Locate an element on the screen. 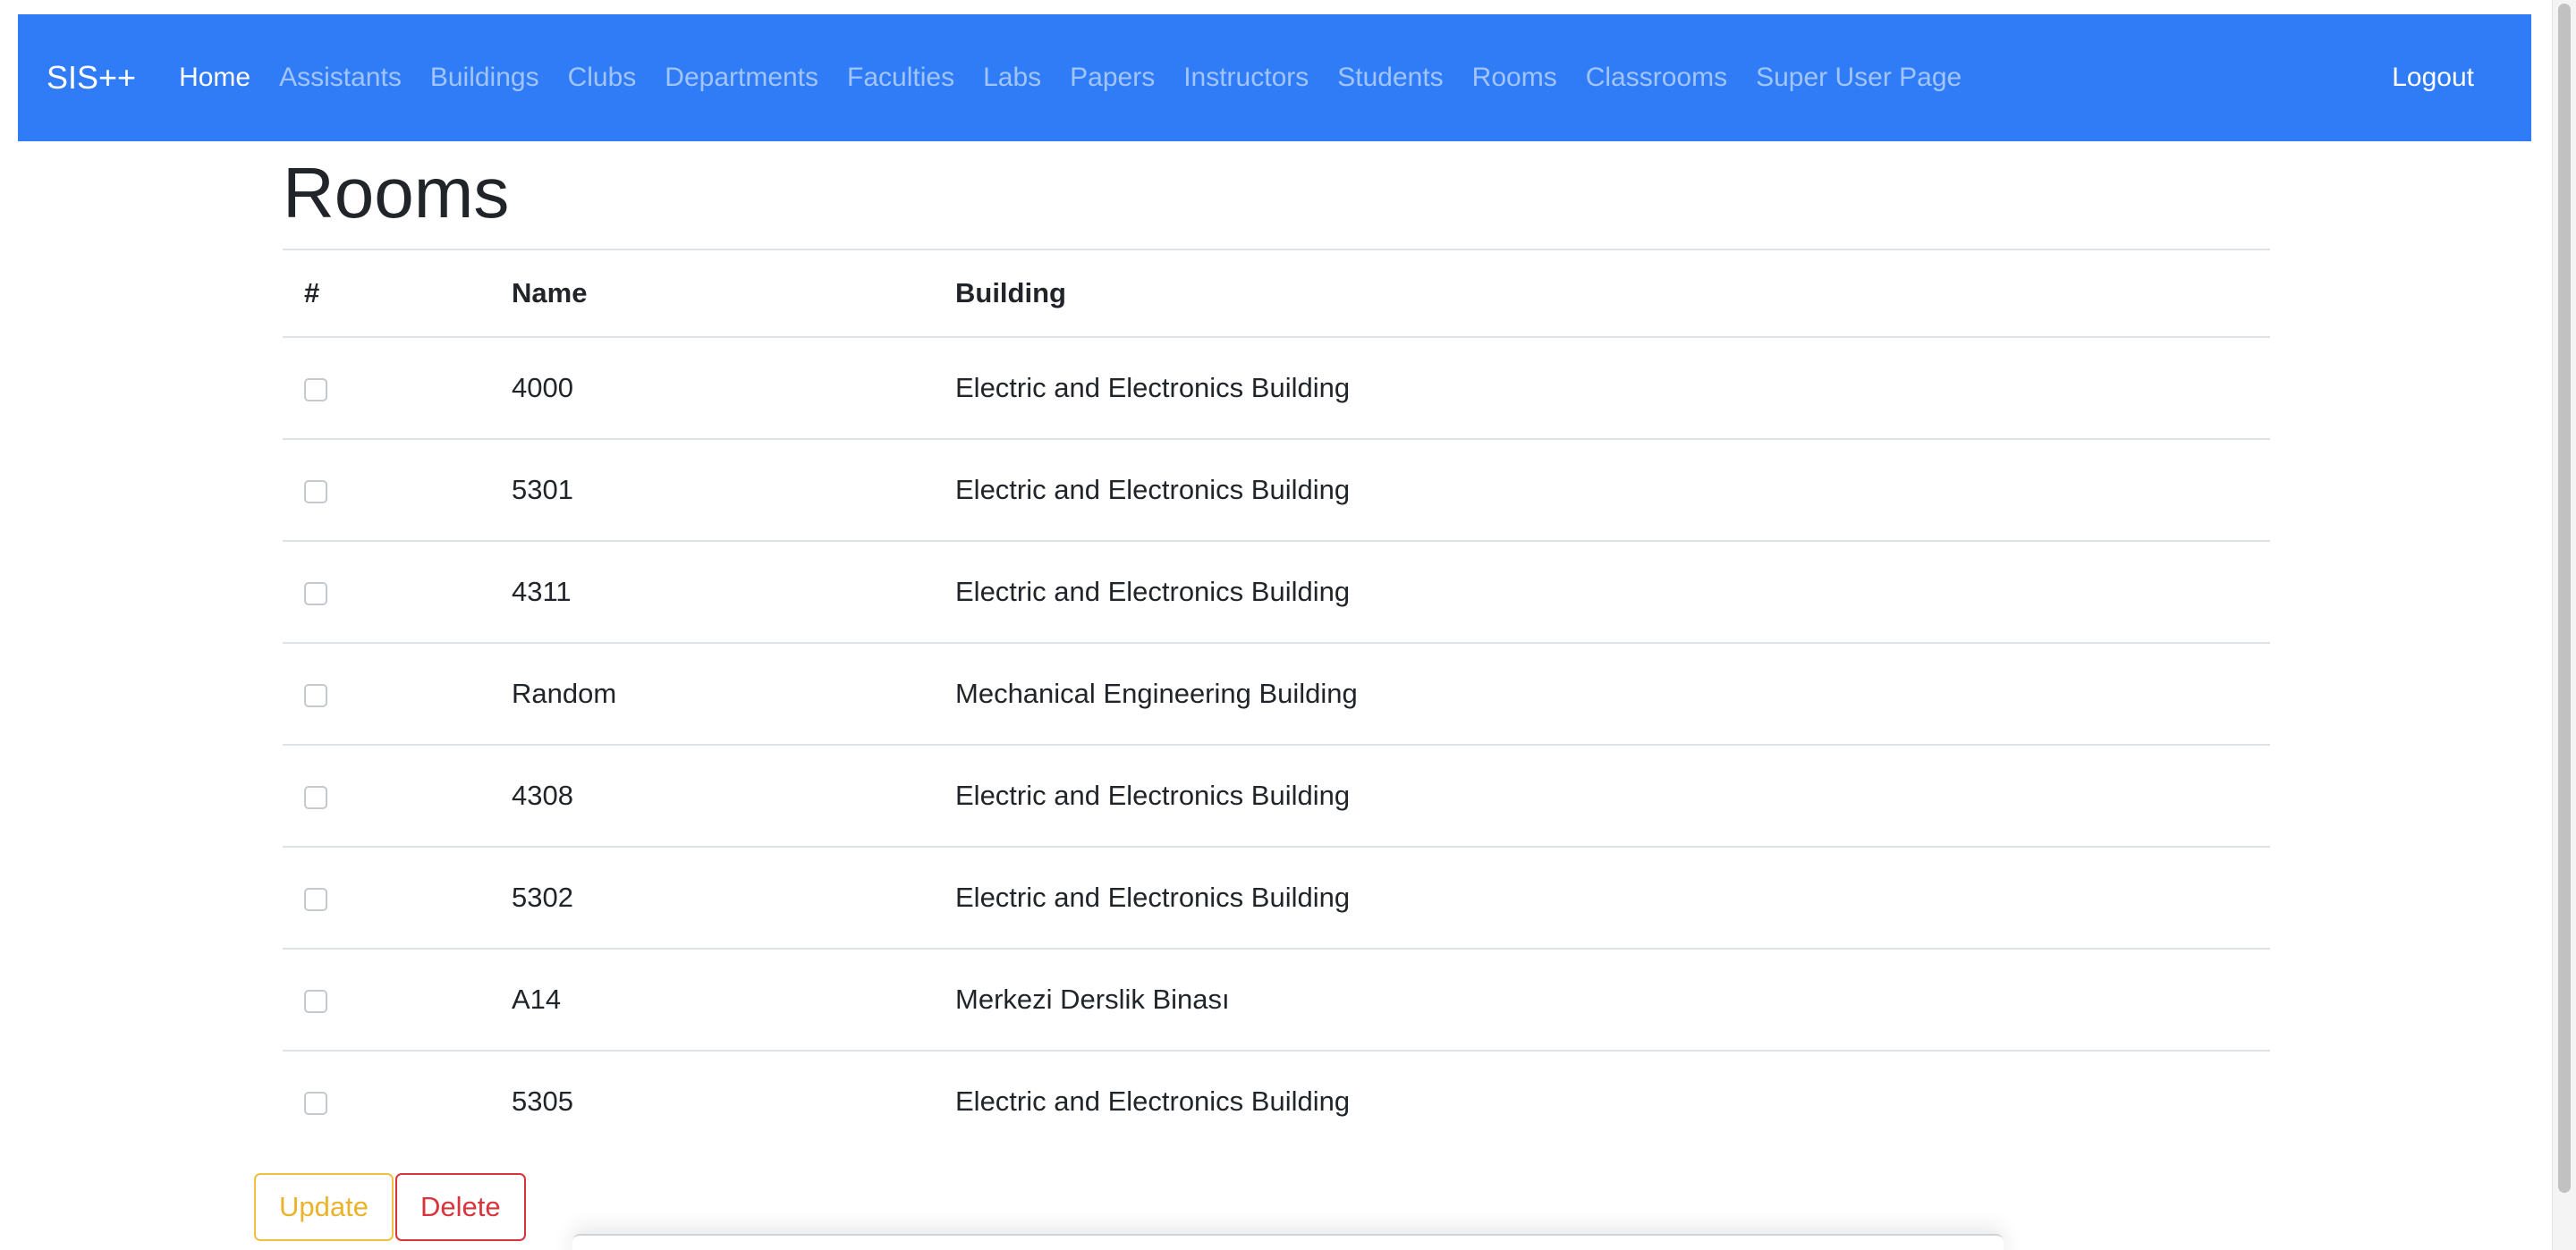  room-name-cell: 5301 is located at coordinates (711, 490).